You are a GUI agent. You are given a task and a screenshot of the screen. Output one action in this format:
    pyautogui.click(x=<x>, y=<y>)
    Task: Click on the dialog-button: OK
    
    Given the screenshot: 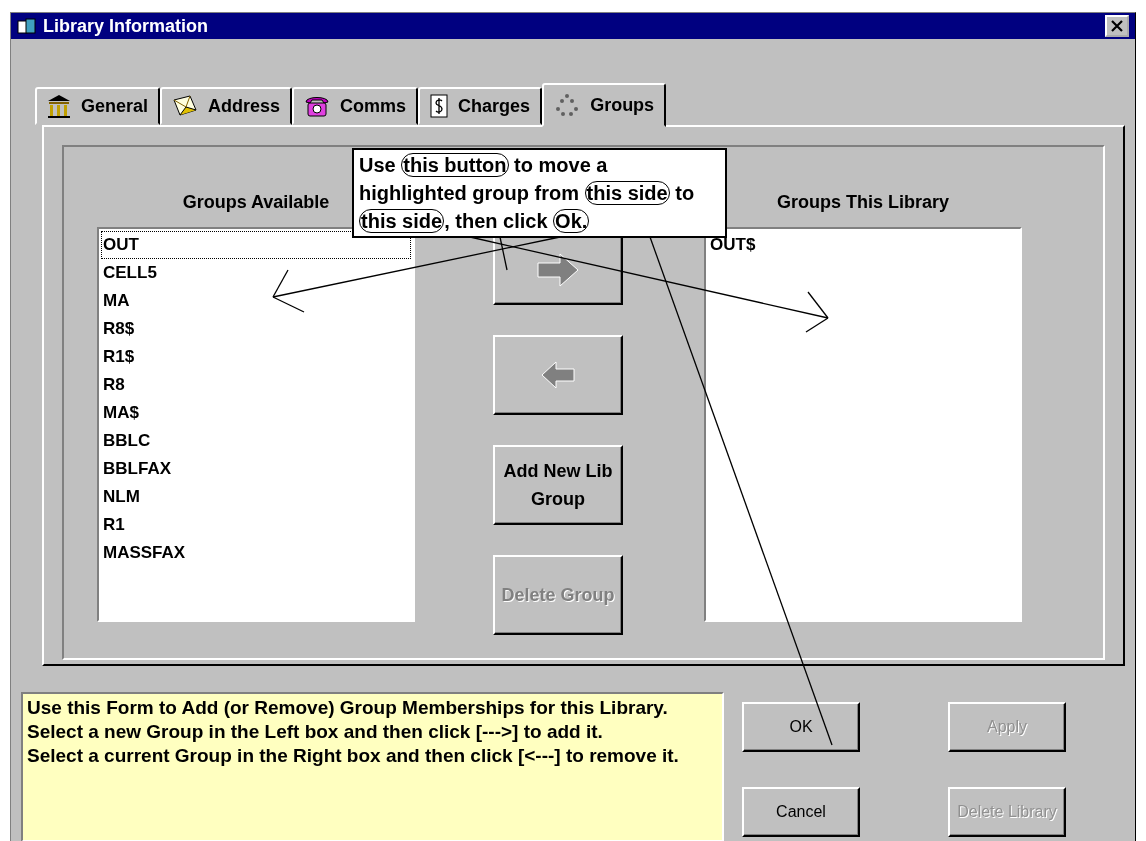 What is the action you would take?
    pyautogui.click(x=801, y=727)
    